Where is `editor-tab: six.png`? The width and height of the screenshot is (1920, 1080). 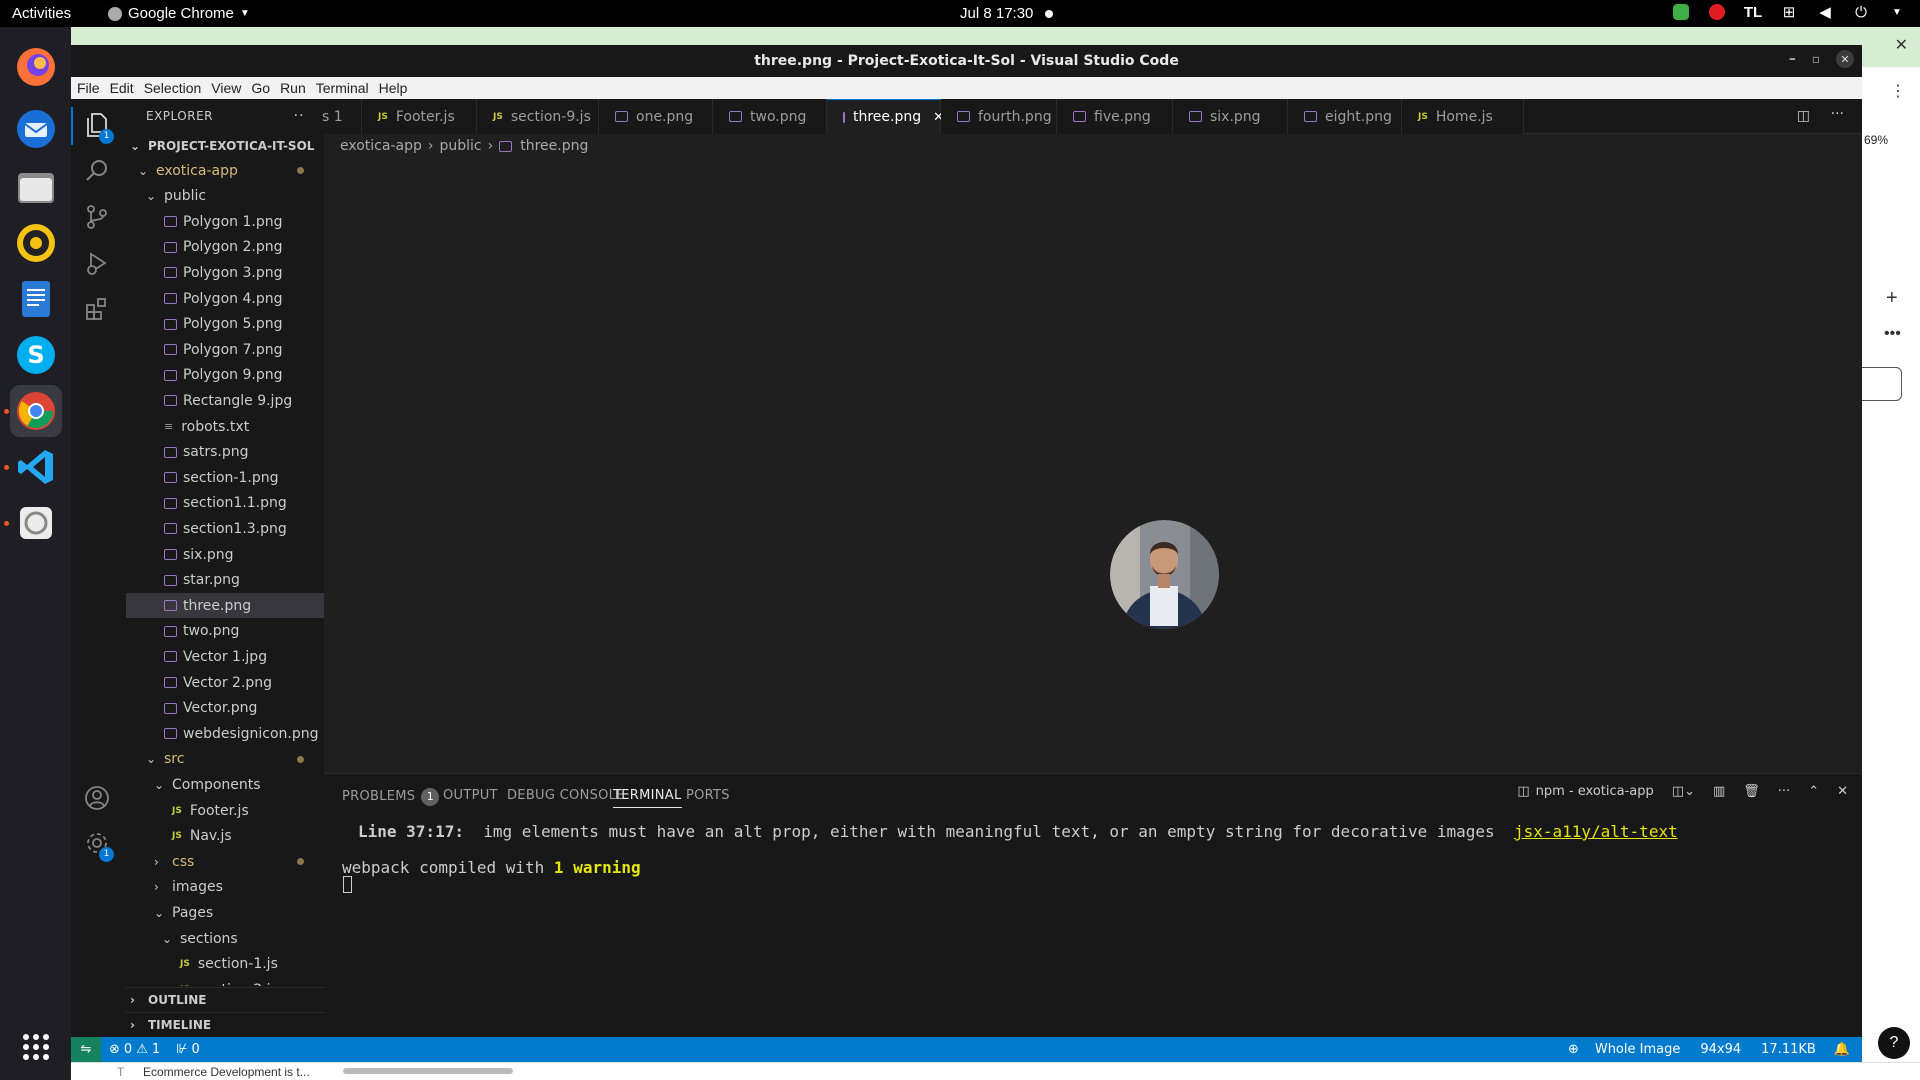 editor-tab: six.png is located at coordinates (1230, 116).